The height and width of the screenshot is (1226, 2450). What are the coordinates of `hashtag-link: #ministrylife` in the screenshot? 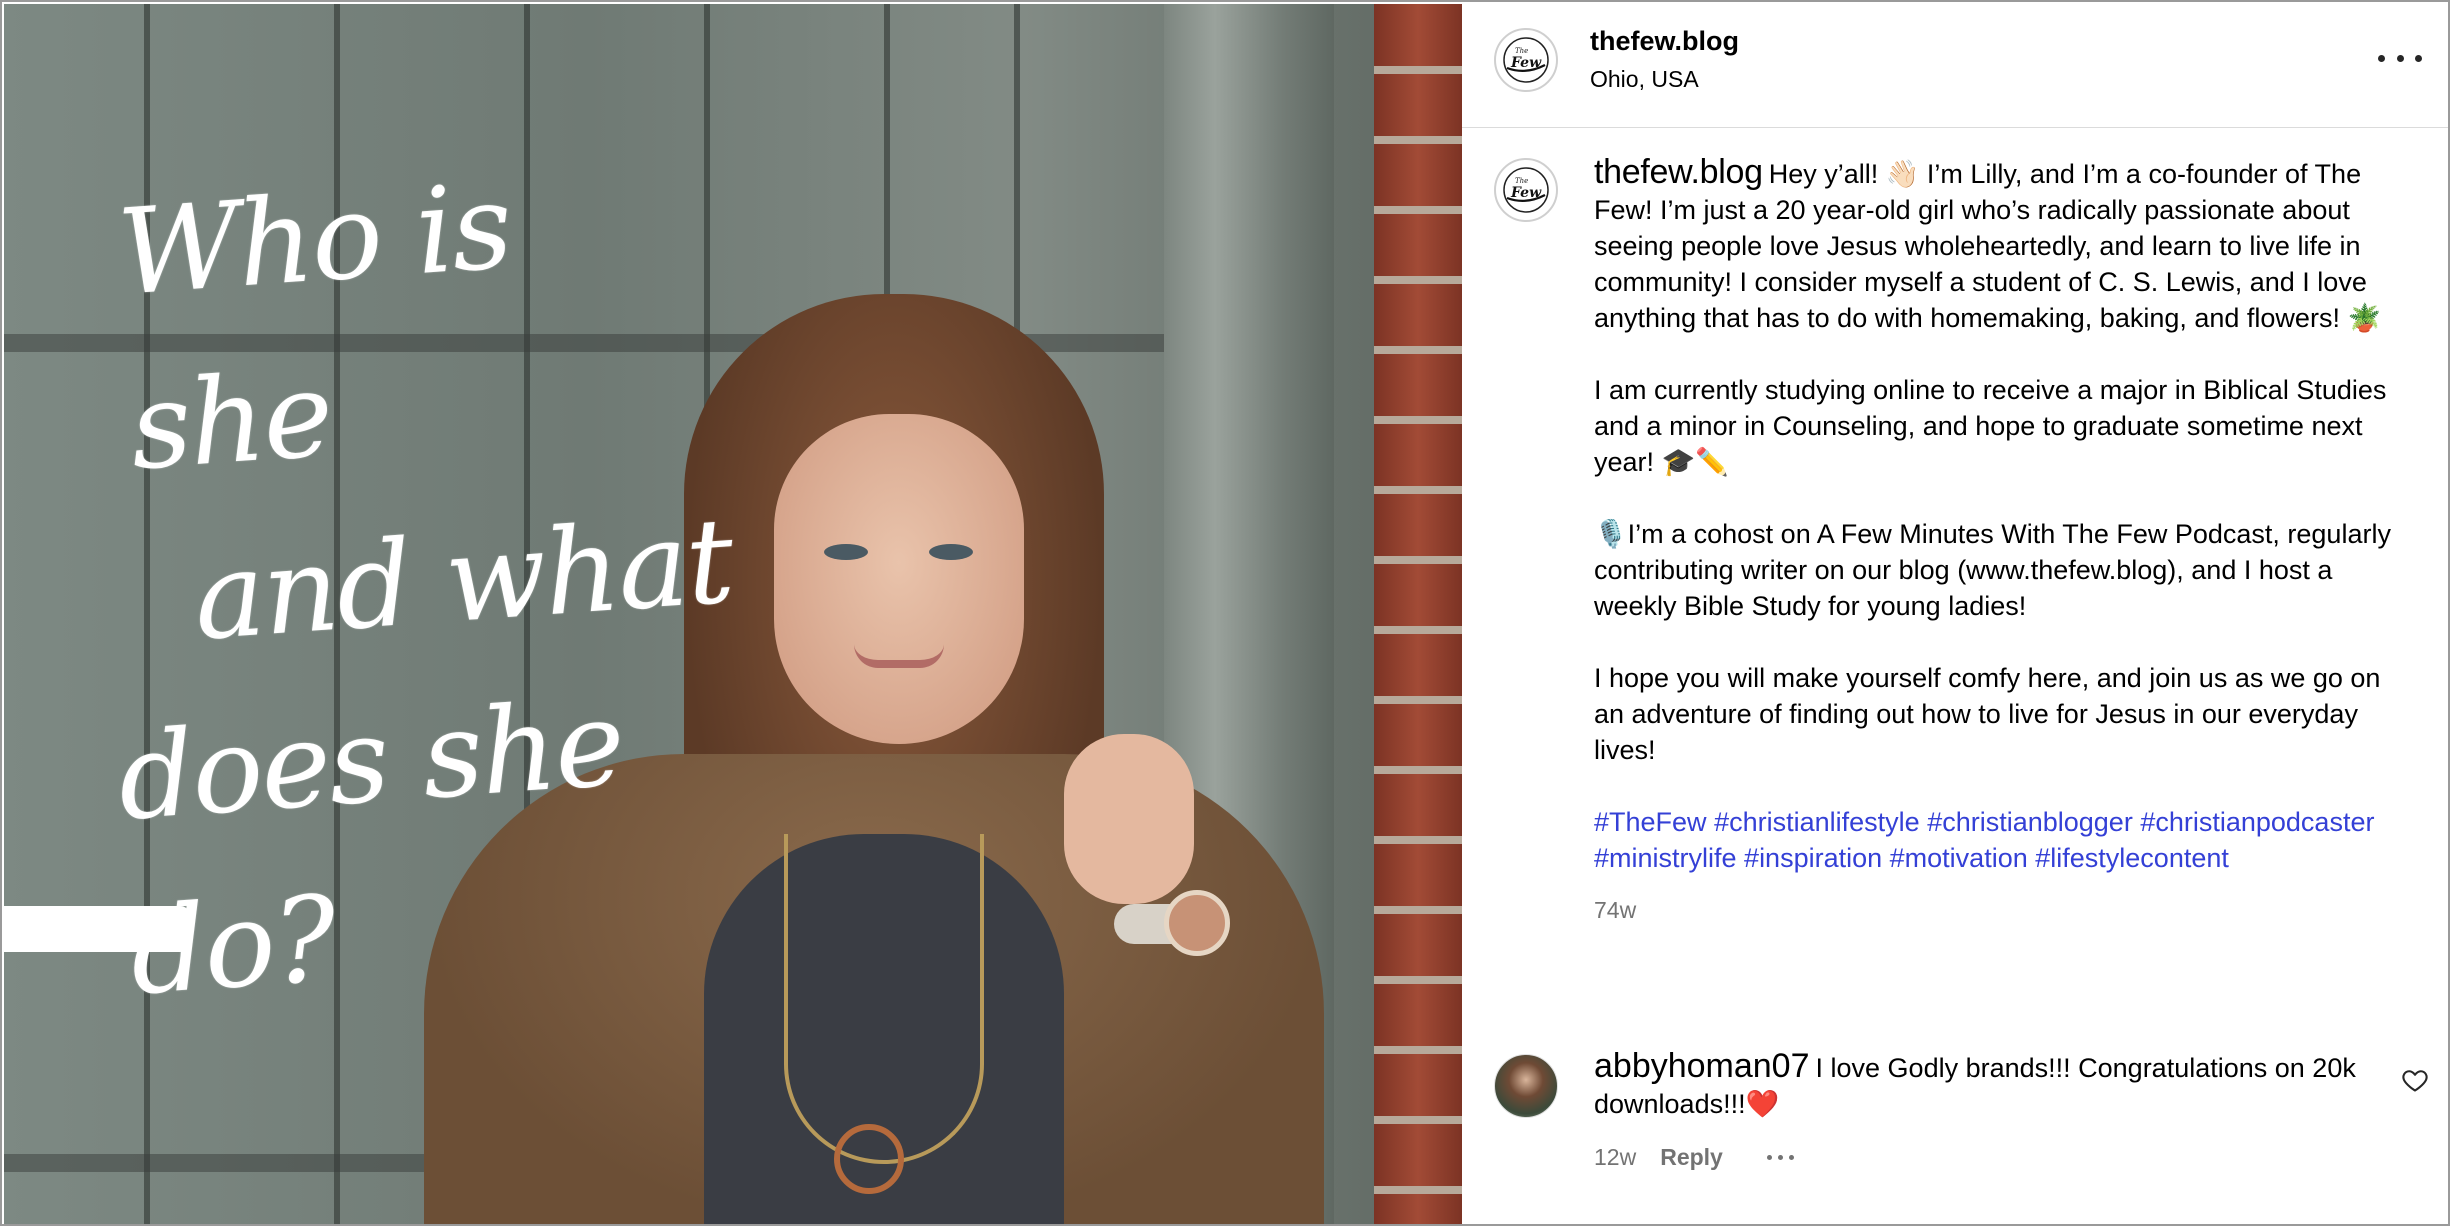 It's located at (1665, 858).